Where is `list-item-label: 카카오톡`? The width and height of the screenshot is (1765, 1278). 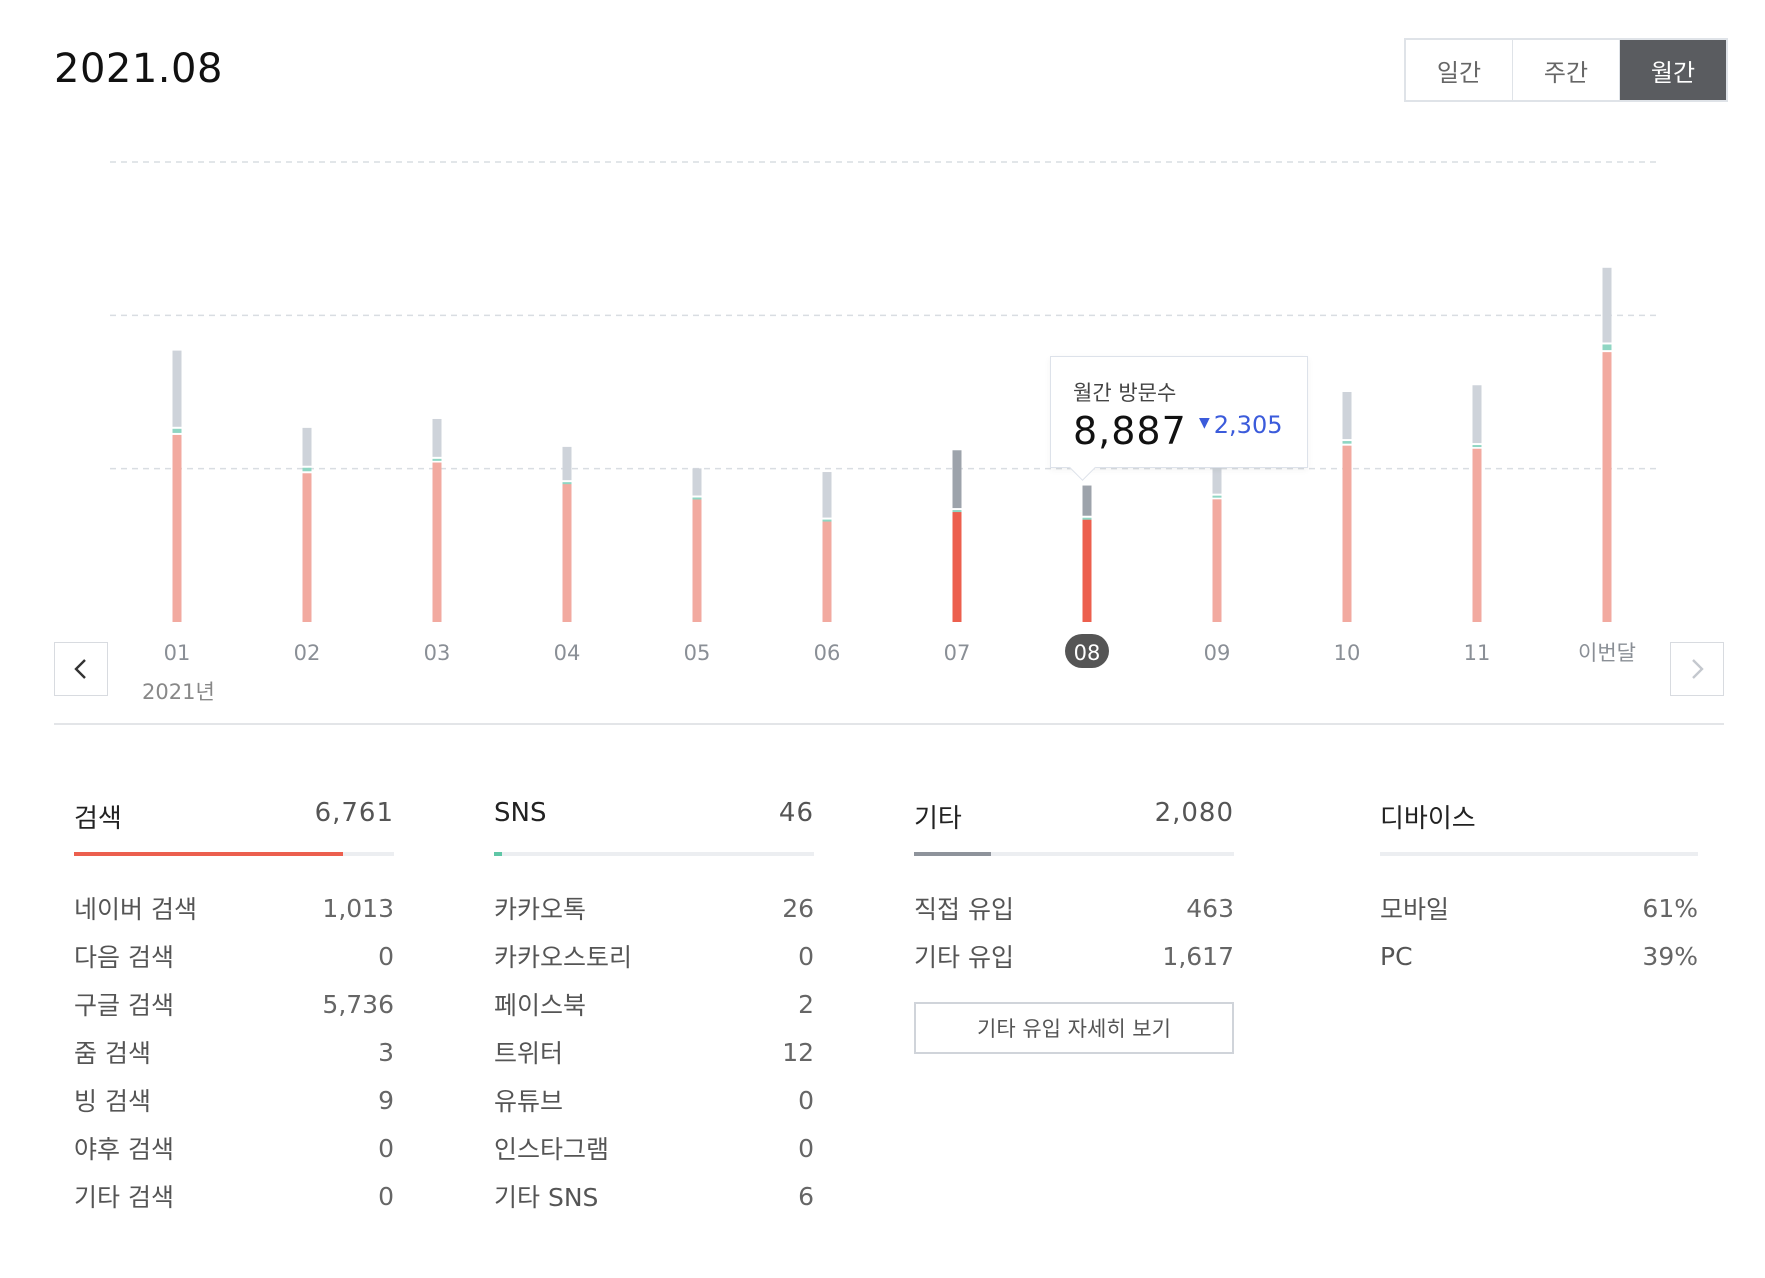
list-item-label: 카카오톡 is located at coordinates (540, 909).